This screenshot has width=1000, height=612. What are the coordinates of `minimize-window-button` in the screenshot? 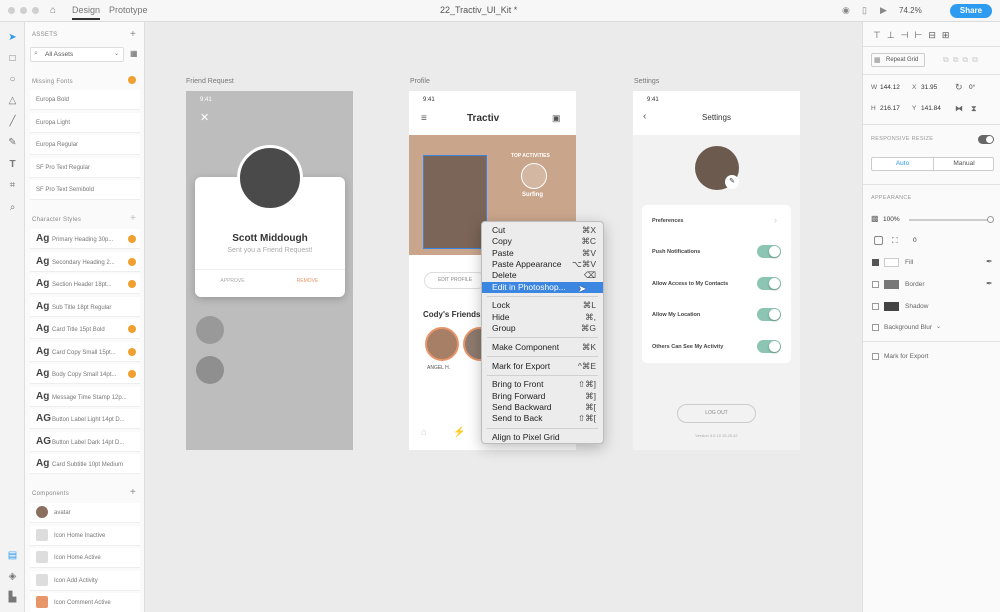 It's located at (23, 10).